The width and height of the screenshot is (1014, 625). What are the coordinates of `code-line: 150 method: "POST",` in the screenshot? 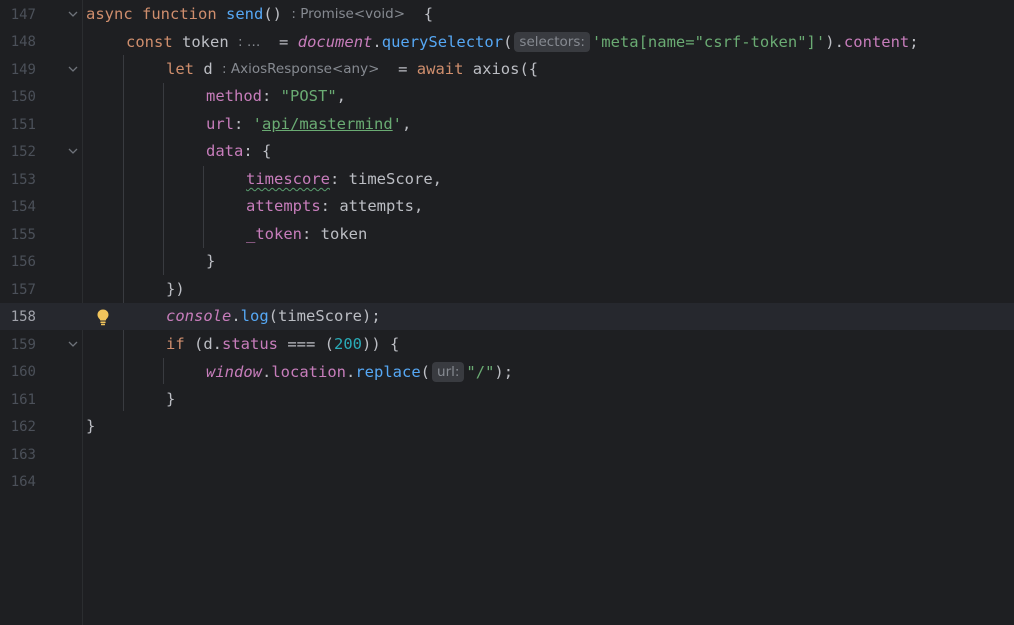 It's located at (507, 96).